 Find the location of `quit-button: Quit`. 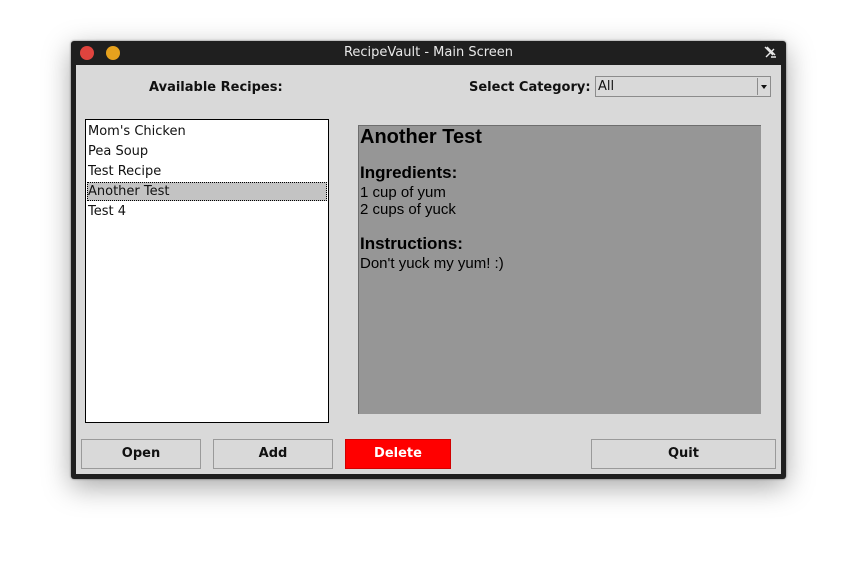

quit-button: Quit is located at coordinates (683, 454).